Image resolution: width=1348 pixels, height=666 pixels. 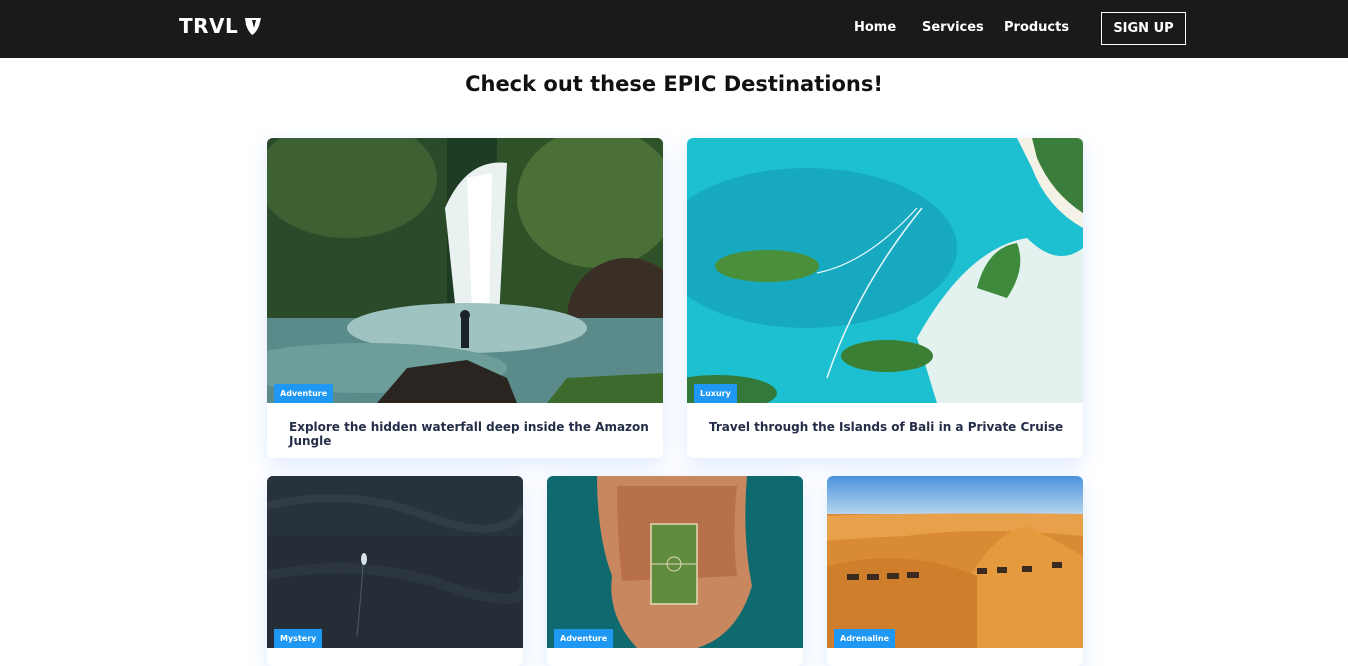 What do you see at coordinates (953, 27) in the screenshot?
I see `nav-services-link: Services` at bounding box center [953, 27].